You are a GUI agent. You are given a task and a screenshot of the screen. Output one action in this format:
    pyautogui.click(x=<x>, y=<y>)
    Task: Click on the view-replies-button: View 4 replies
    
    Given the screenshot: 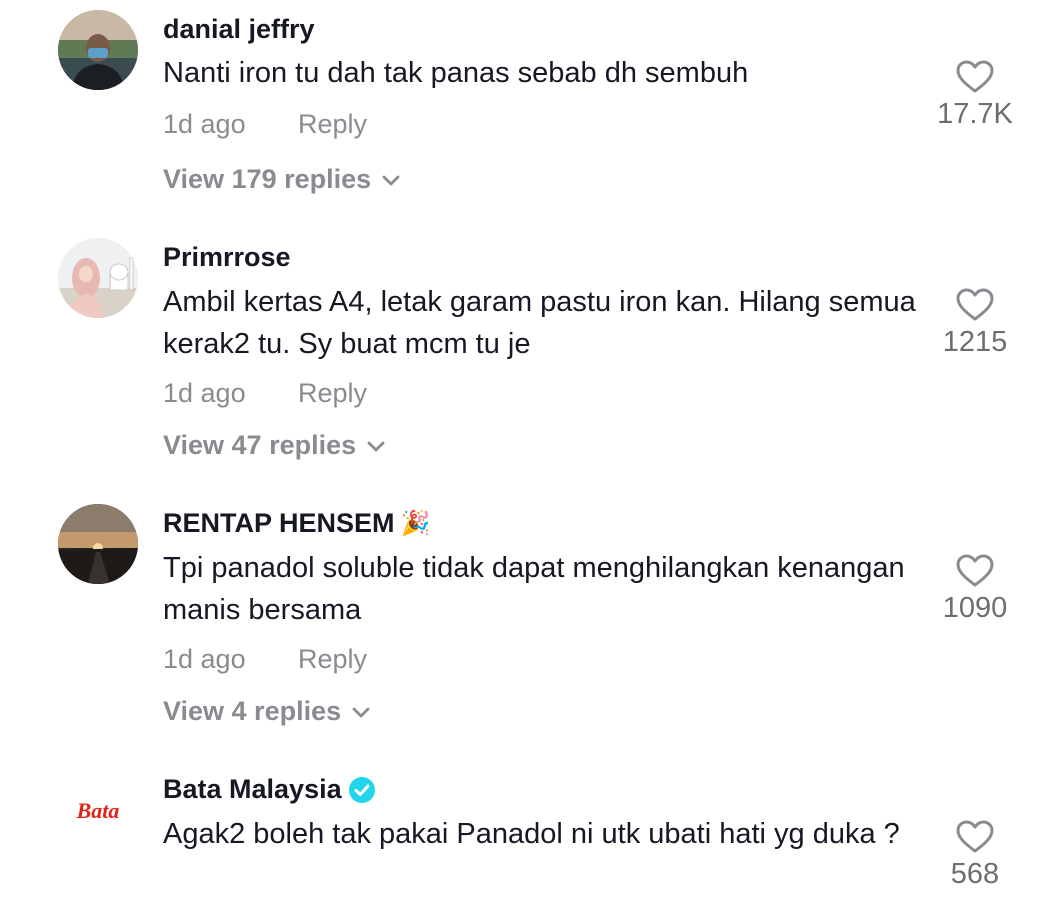 What is the action you would take?
    pyautogui.click(x=267, y=711)
    